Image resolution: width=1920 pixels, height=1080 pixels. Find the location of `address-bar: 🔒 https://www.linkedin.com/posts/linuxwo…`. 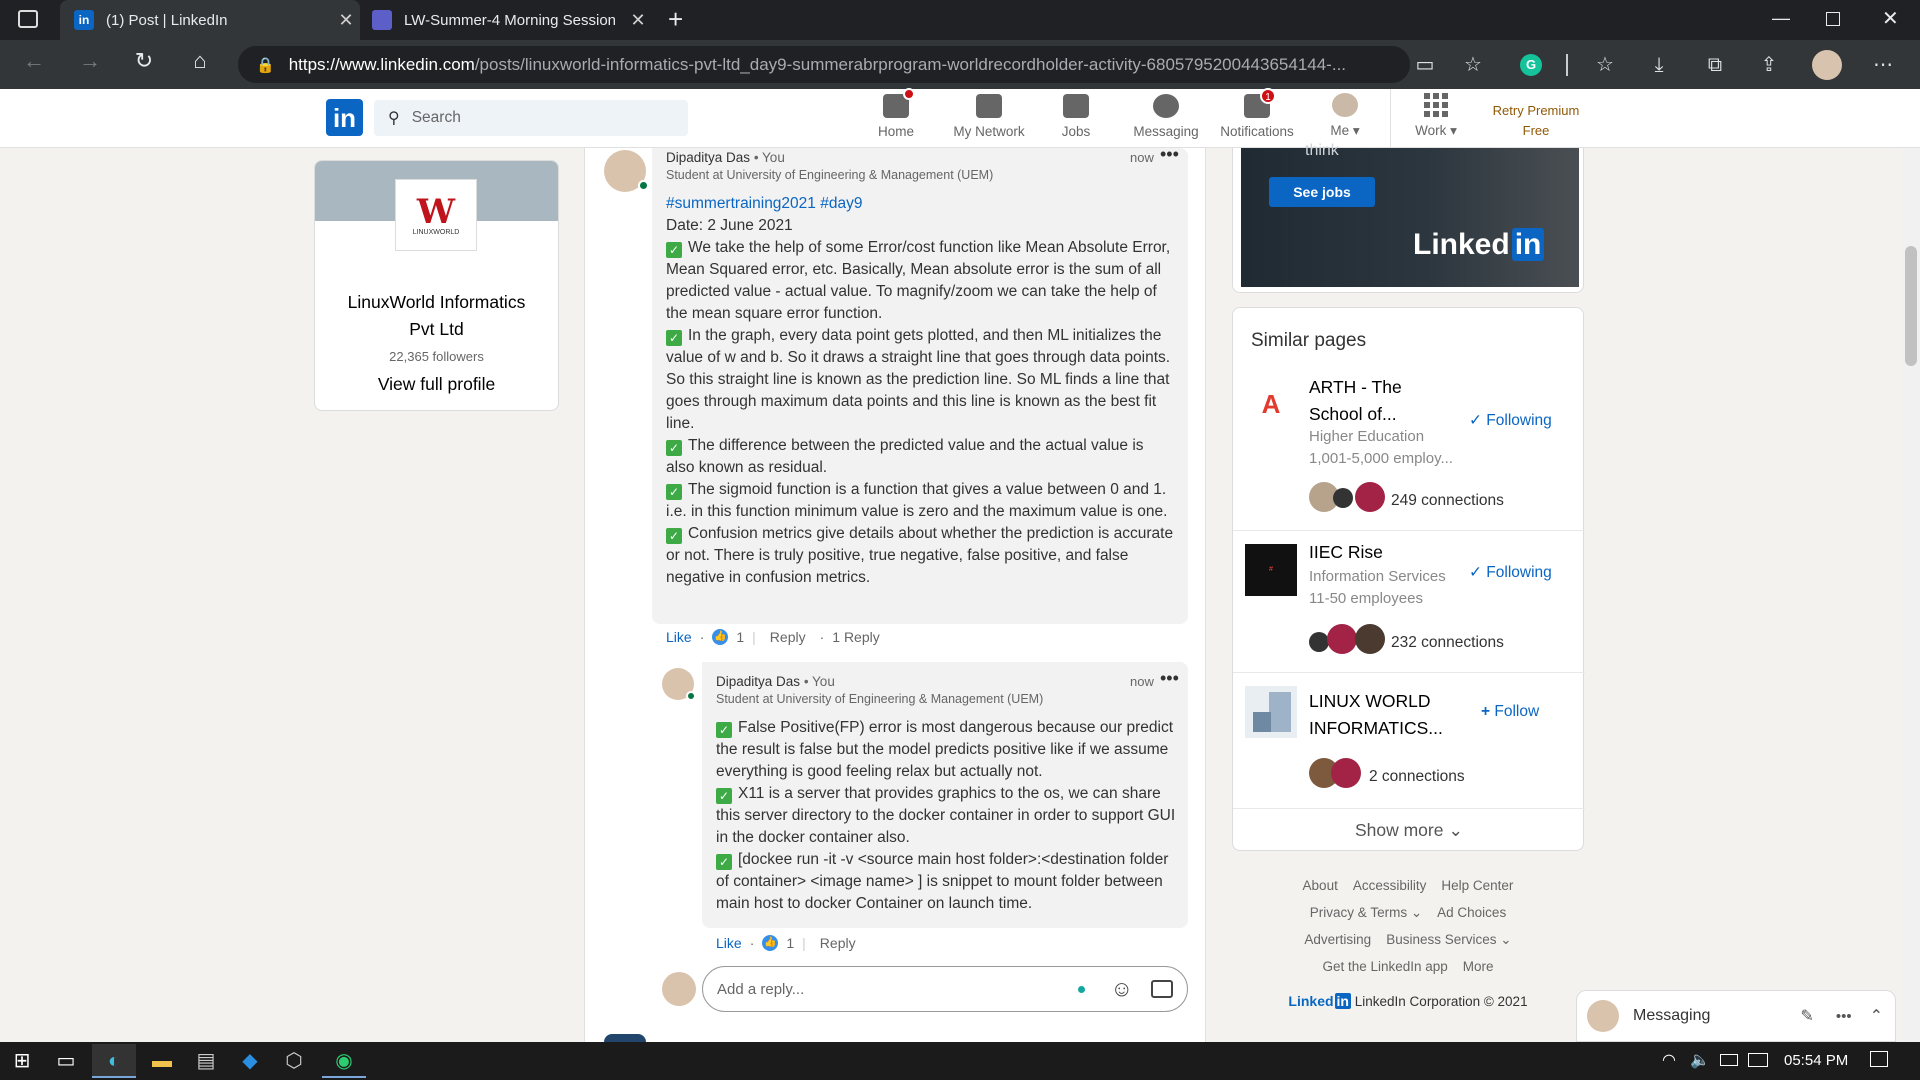

address-bar: 🔒 https://www.linkedin.com/posts/linuxwo… is located at coordinates (824, 64).